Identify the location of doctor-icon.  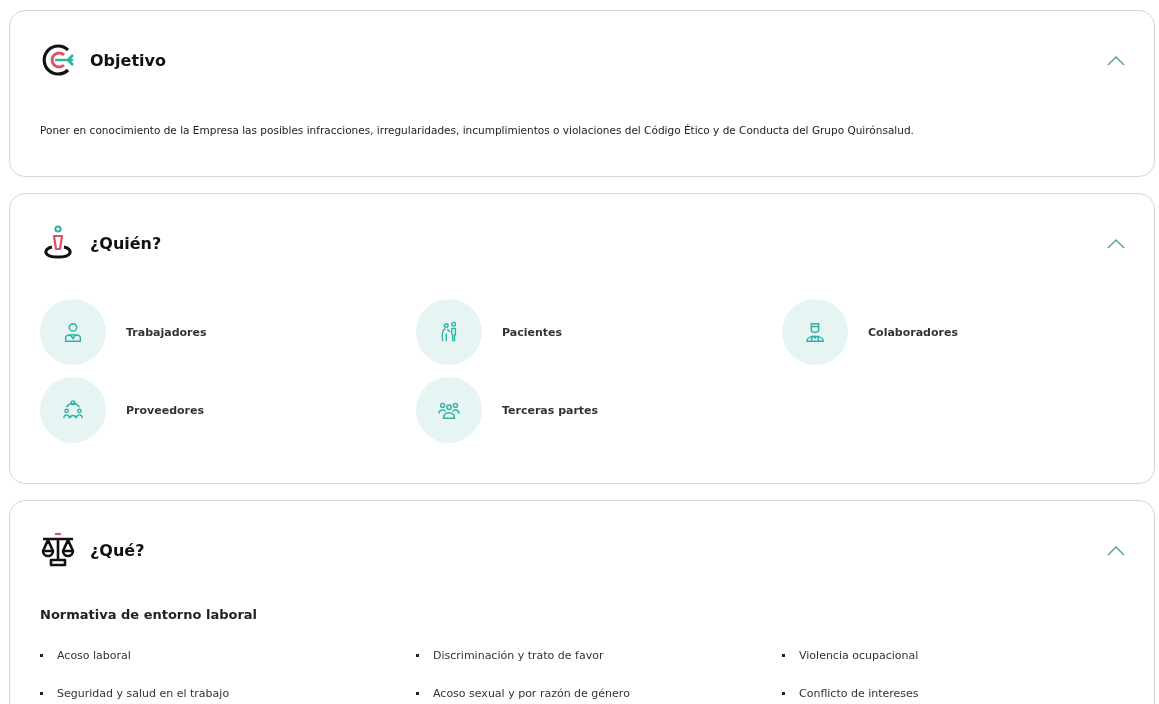
(815, 332).